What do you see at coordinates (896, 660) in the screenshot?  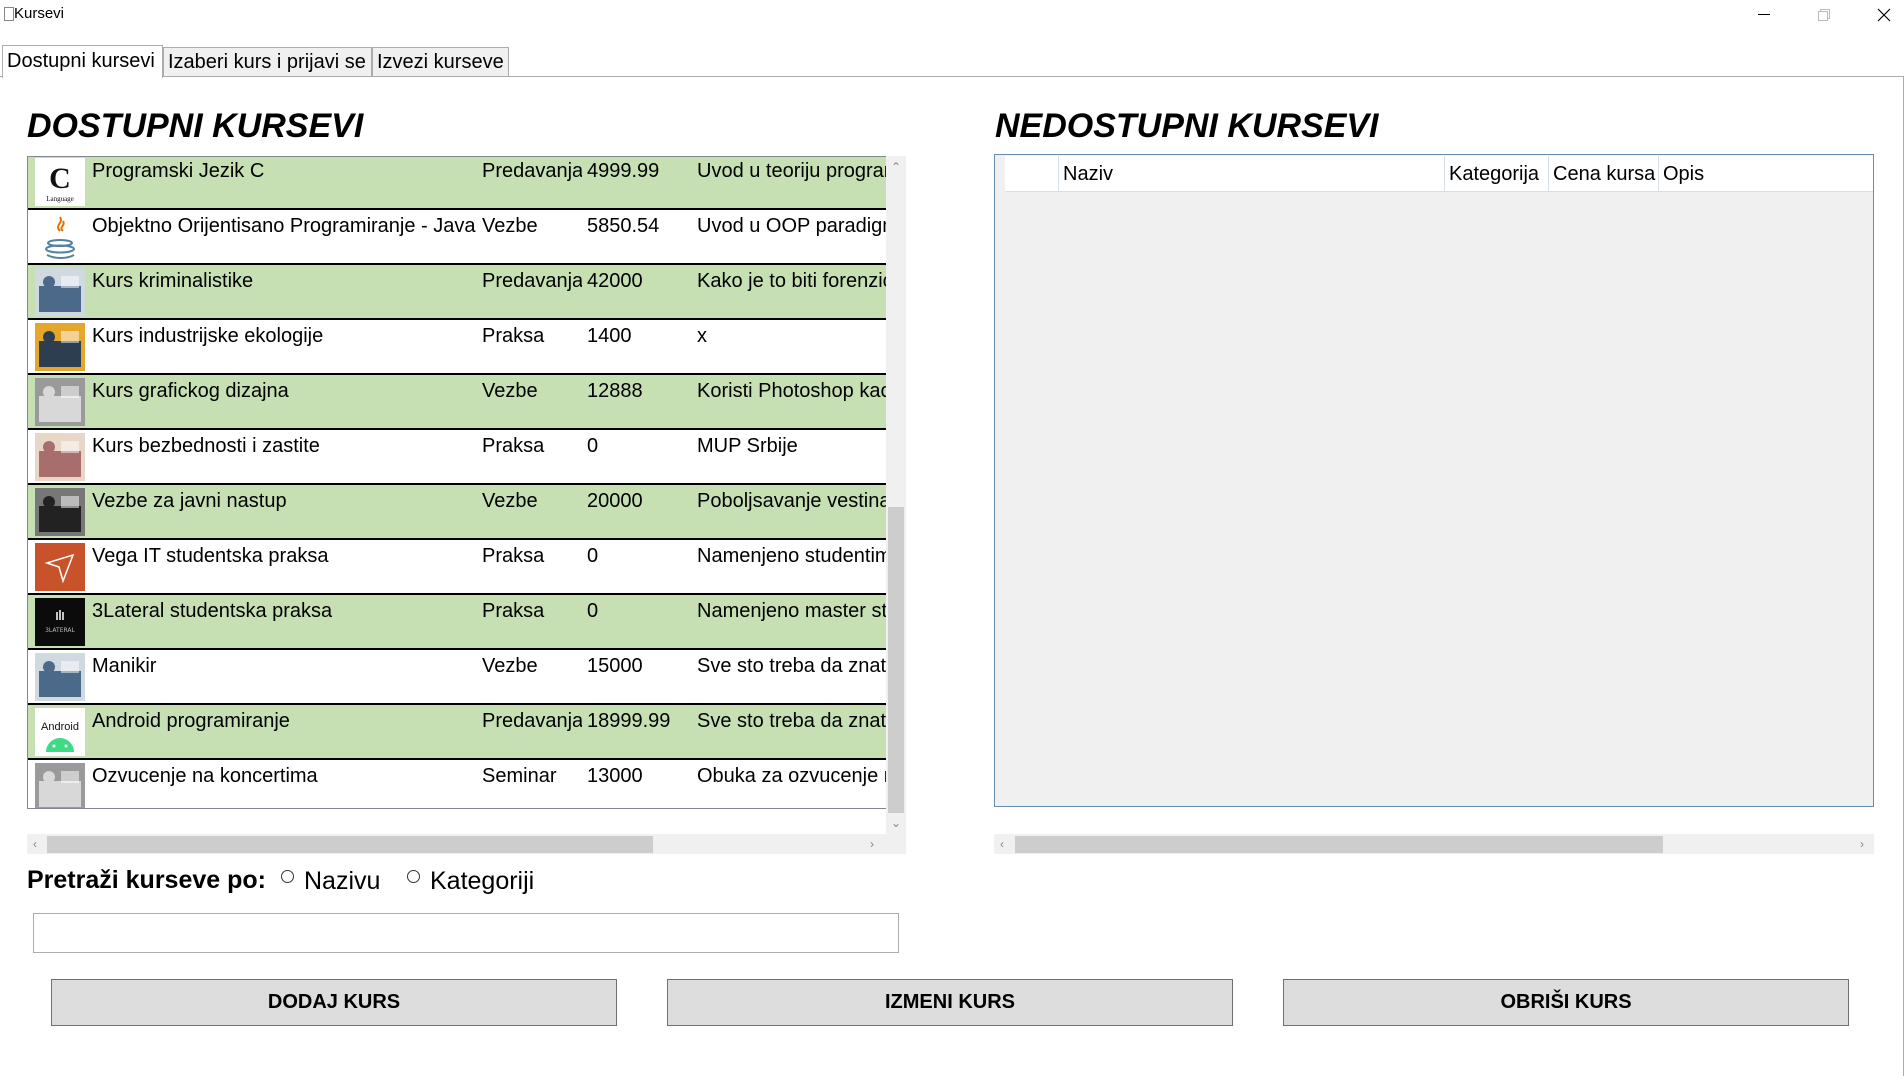 I see `list-vertical-scroll-thumb` at bounding box center [896, 660].